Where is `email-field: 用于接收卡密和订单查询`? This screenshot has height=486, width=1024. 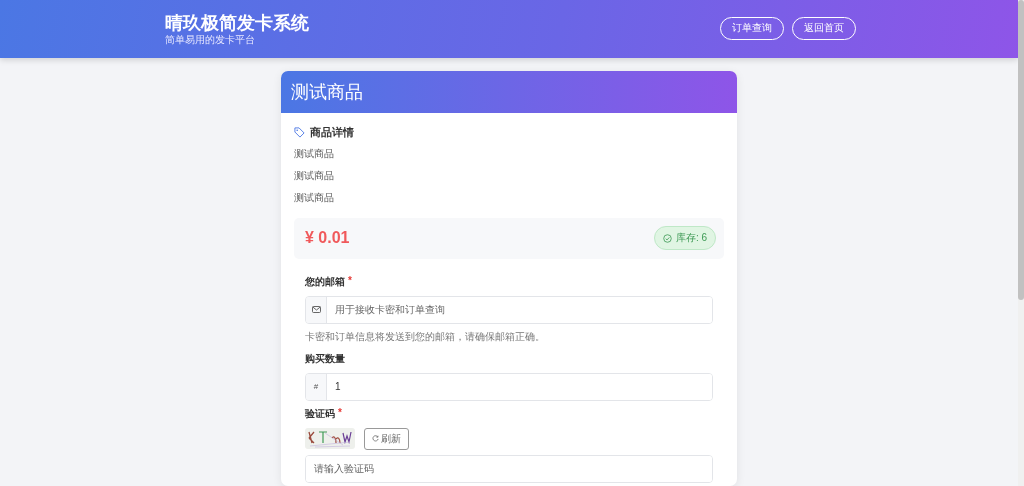
email-field: 用于接收卡密和订单查询 is located at coordinates (509, 309).